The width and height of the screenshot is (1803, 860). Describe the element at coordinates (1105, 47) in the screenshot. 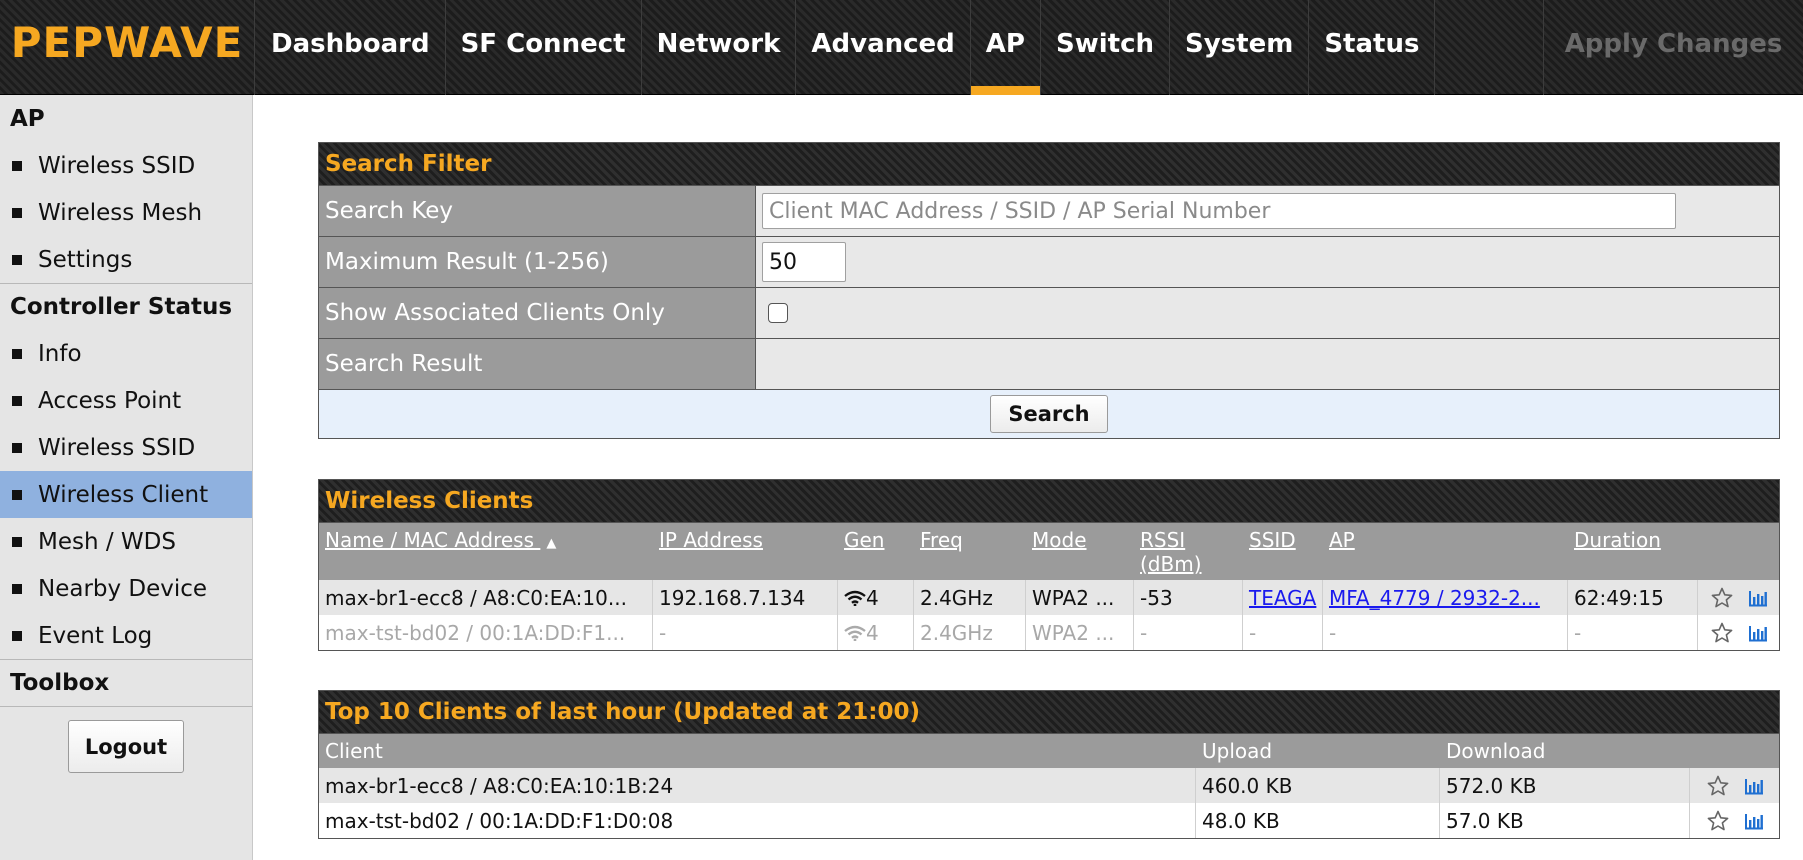

I see `nav-switch: Switch` at that location.